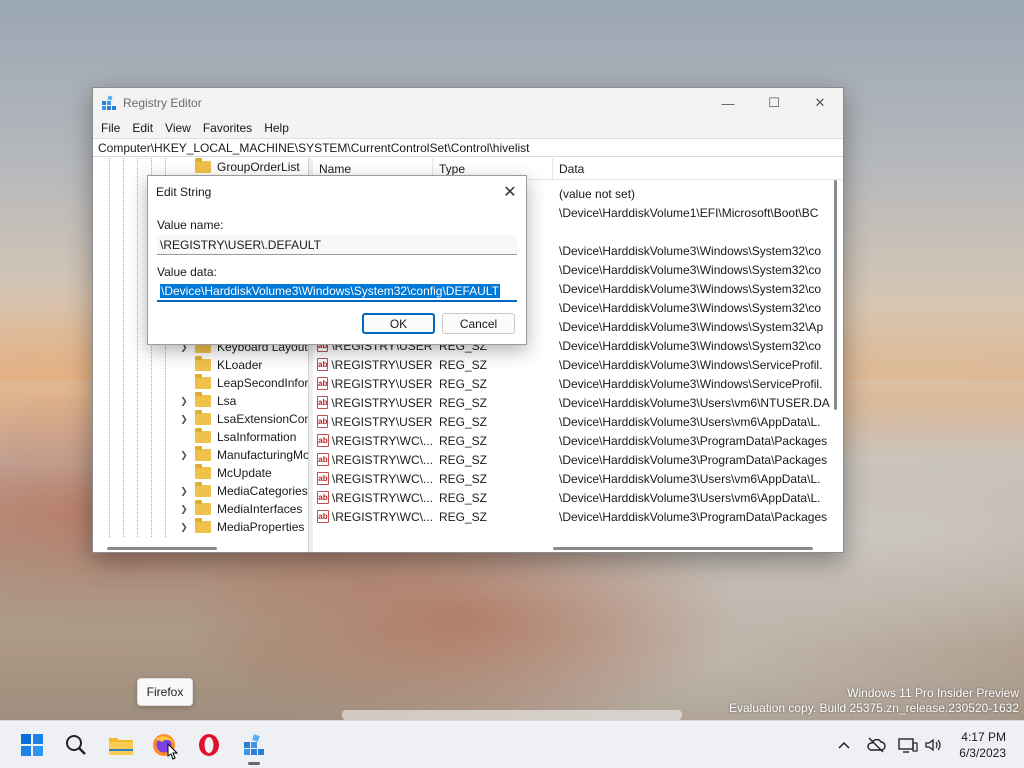 The width and height of the screenshot is (1024, 768). I want to click on tree-scrollbar, so click(162, 548).